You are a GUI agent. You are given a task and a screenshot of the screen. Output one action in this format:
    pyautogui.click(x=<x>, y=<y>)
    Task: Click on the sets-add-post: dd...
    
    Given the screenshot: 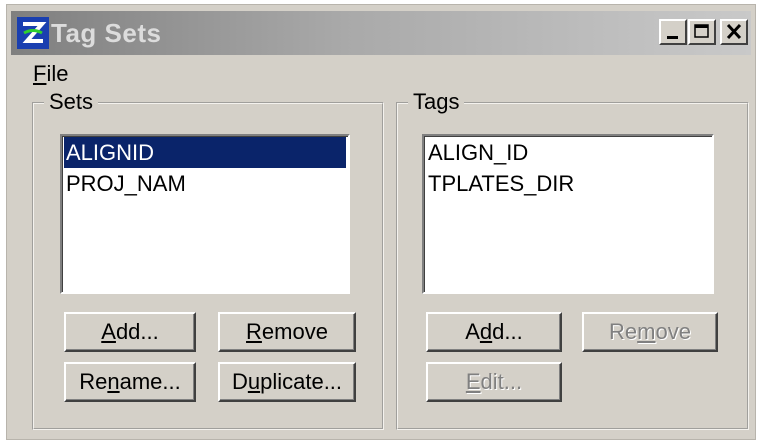 What is the action you would take?
    pyautogui.click(x=137, y=331)
    